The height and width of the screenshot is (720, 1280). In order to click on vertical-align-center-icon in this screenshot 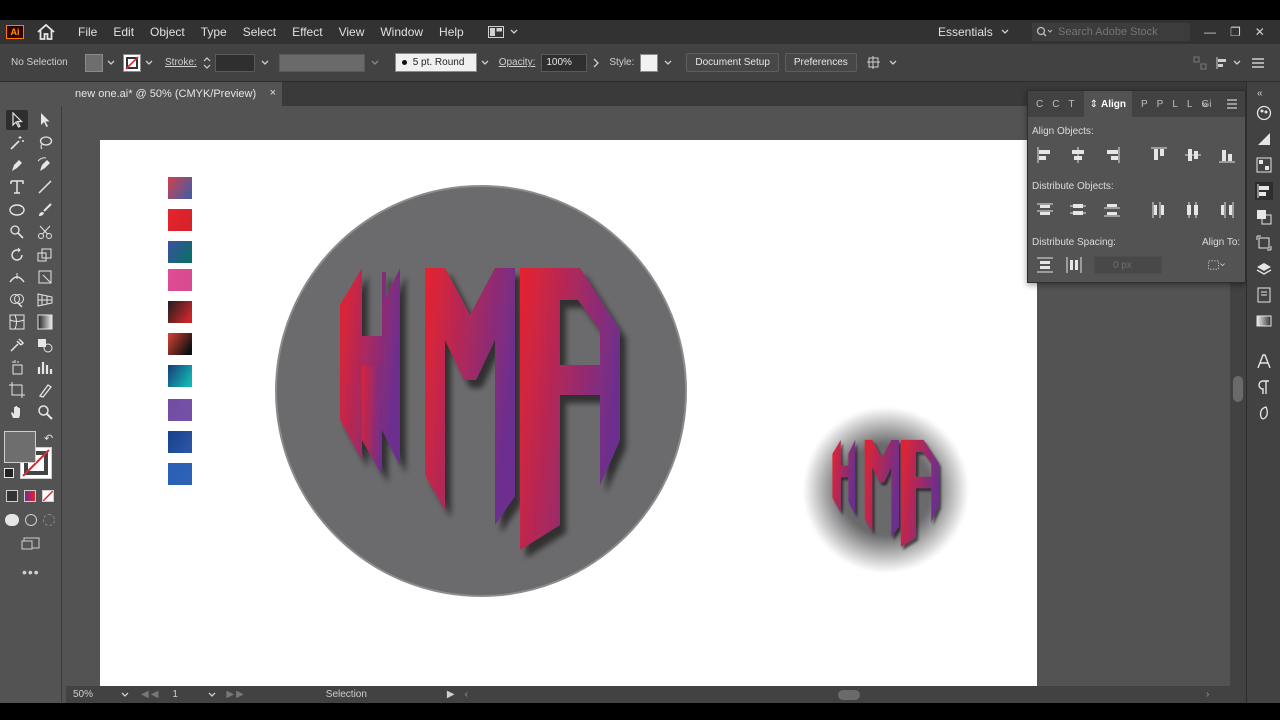, I will do `click(1193, 155)`.